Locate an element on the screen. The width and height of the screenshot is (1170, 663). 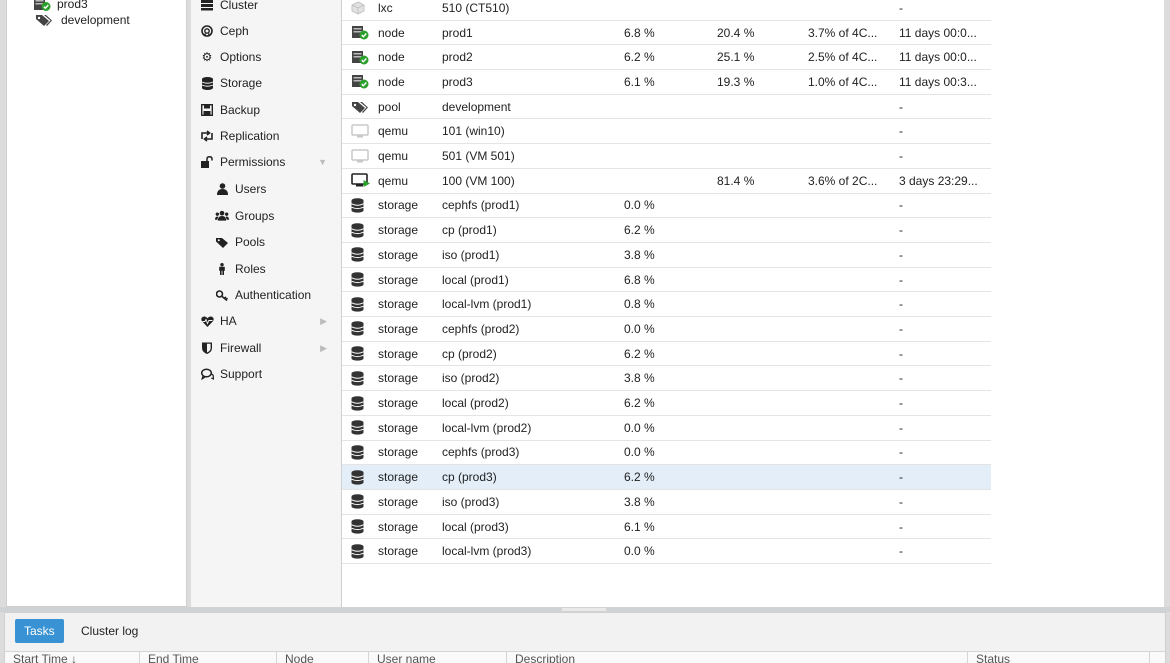
menu-item-label: Cluster is located at coordinates (239, 6).